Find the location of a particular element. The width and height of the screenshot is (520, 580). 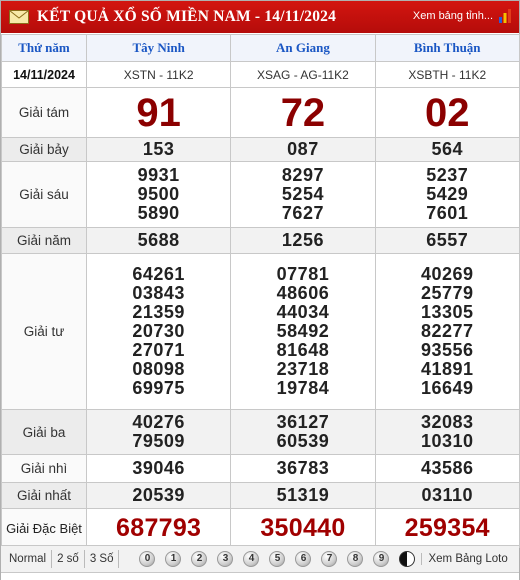

prize-number: 40269 is located at coordinates (447, 274).